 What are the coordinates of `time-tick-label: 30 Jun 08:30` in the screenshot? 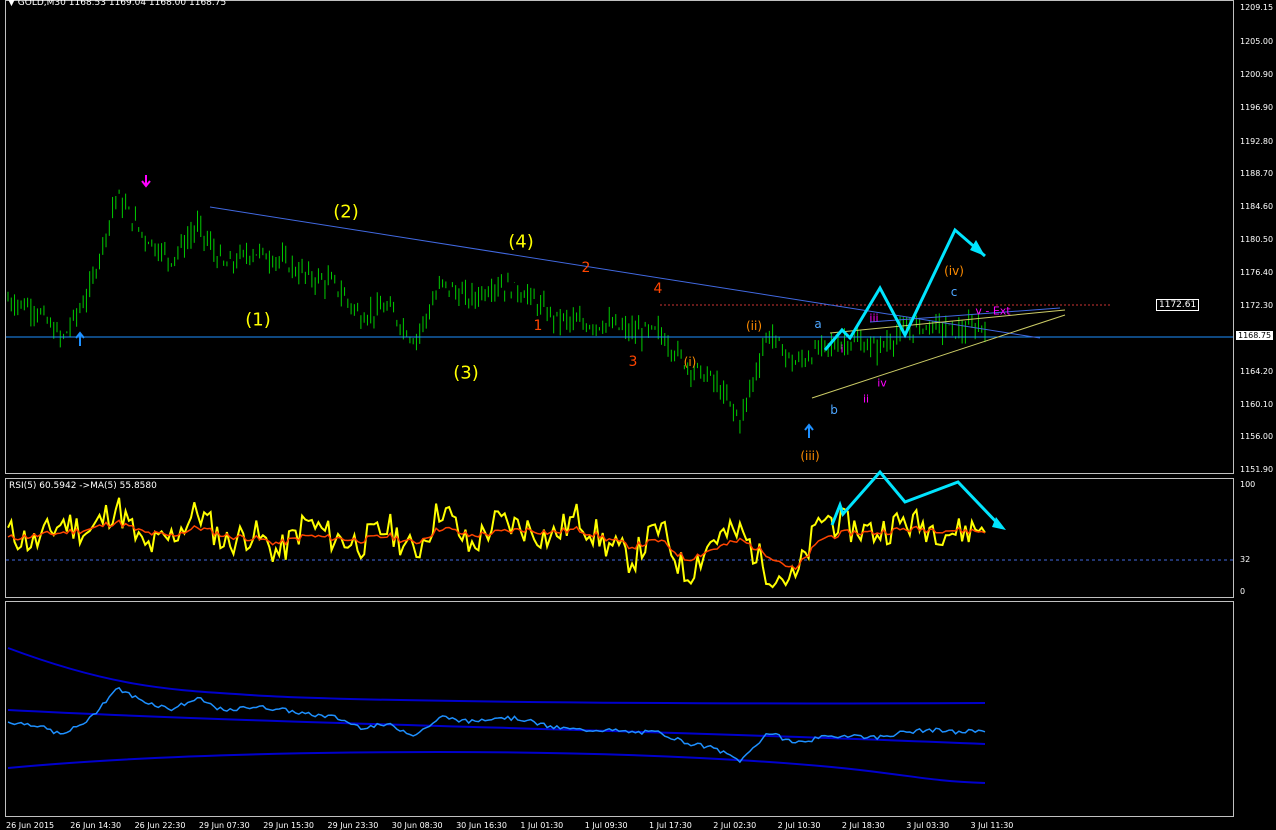 It's located at (417, 825).